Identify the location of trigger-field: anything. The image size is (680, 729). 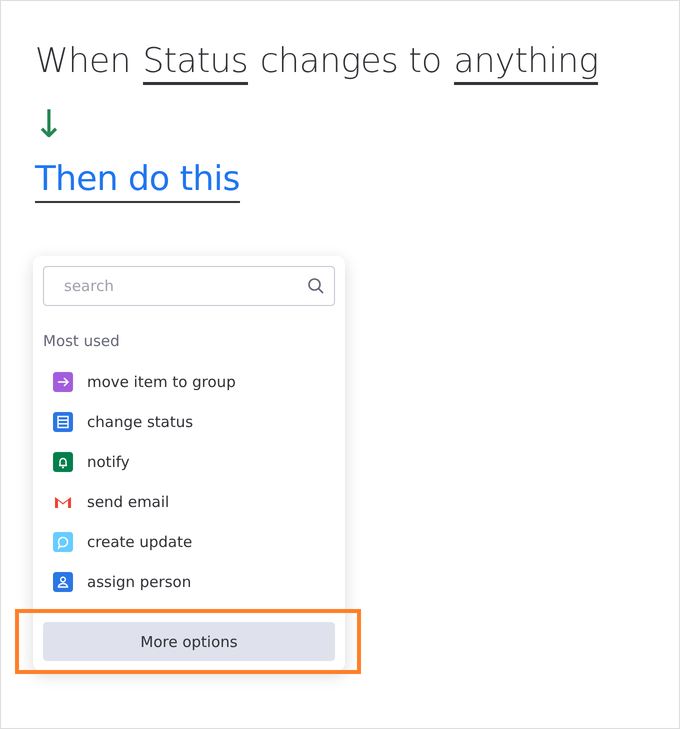
(526, 64).